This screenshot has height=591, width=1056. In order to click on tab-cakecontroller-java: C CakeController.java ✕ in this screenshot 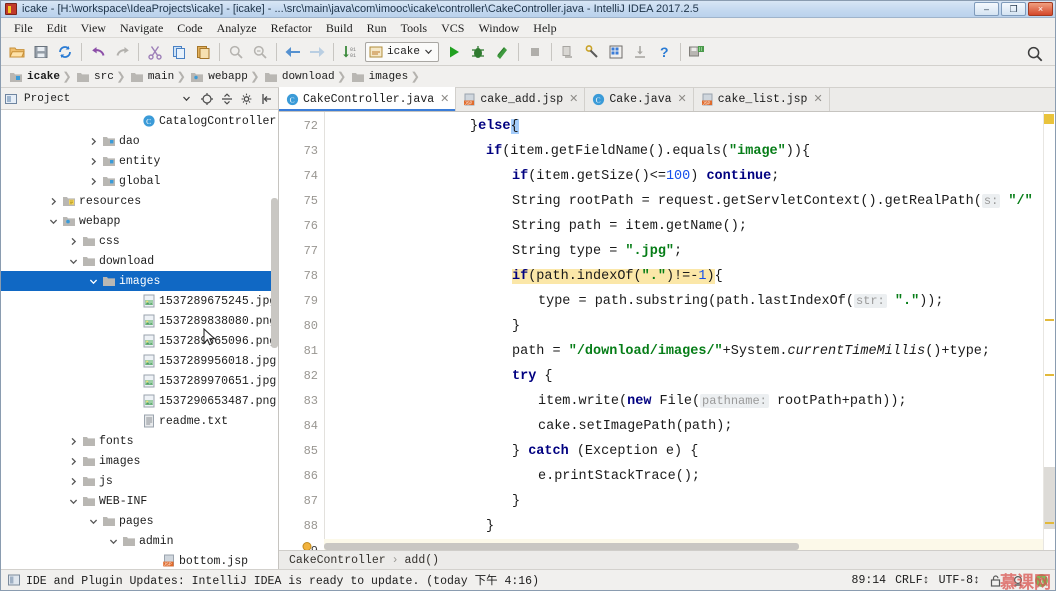, I will do `click(368, 99)`.